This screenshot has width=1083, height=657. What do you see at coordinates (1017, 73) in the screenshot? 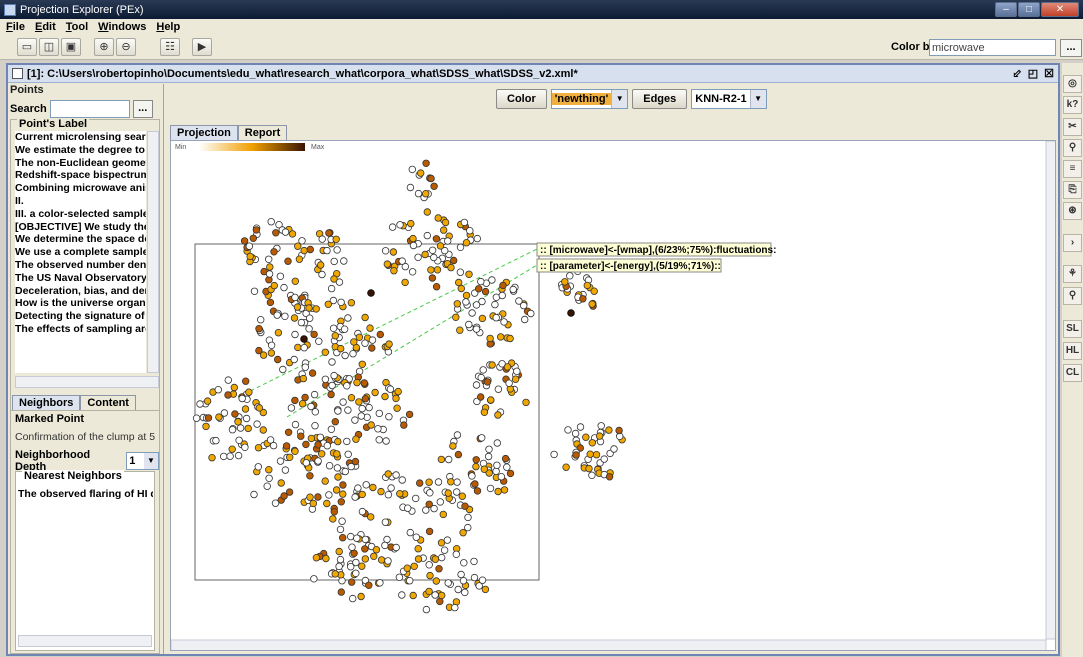
I see `frame-minimize-icon: ⬃` at bounding box center [1017, 73].